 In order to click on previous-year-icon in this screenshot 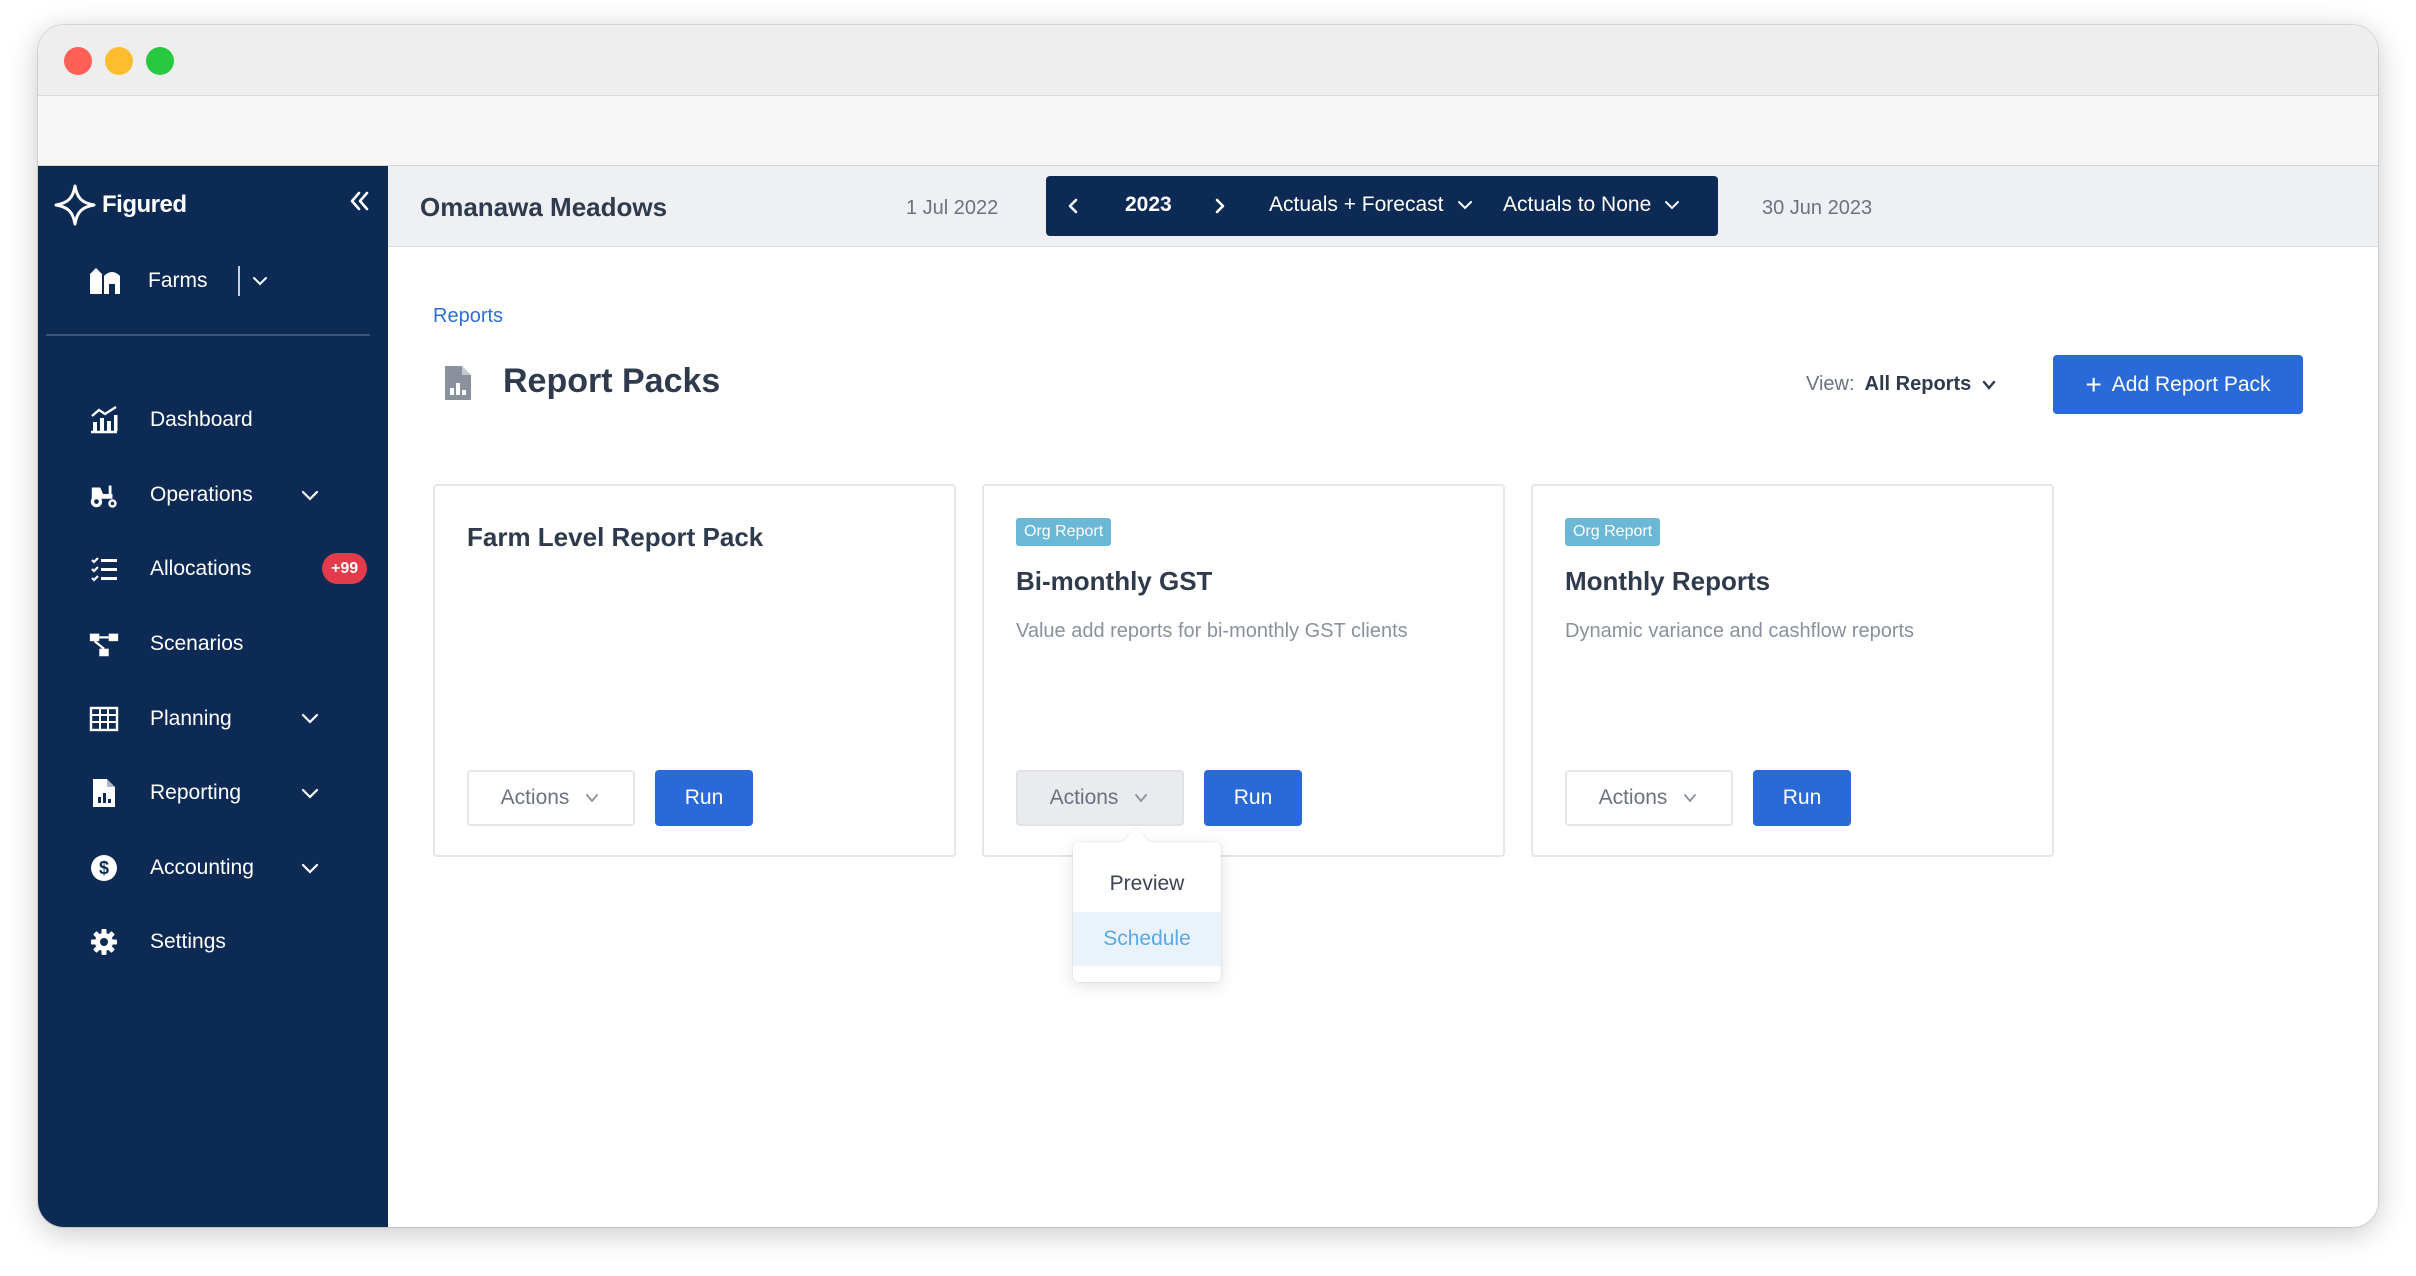, I will do `click(1074, 206)`.